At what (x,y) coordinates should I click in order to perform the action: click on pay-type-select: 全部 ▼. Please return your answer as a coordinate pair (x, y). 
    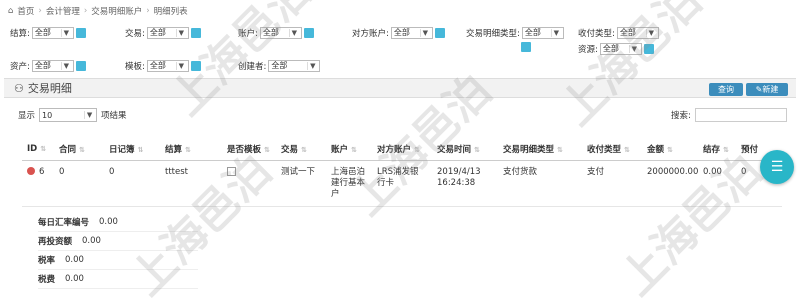
    Looking at the image, I should click on (637, 32).